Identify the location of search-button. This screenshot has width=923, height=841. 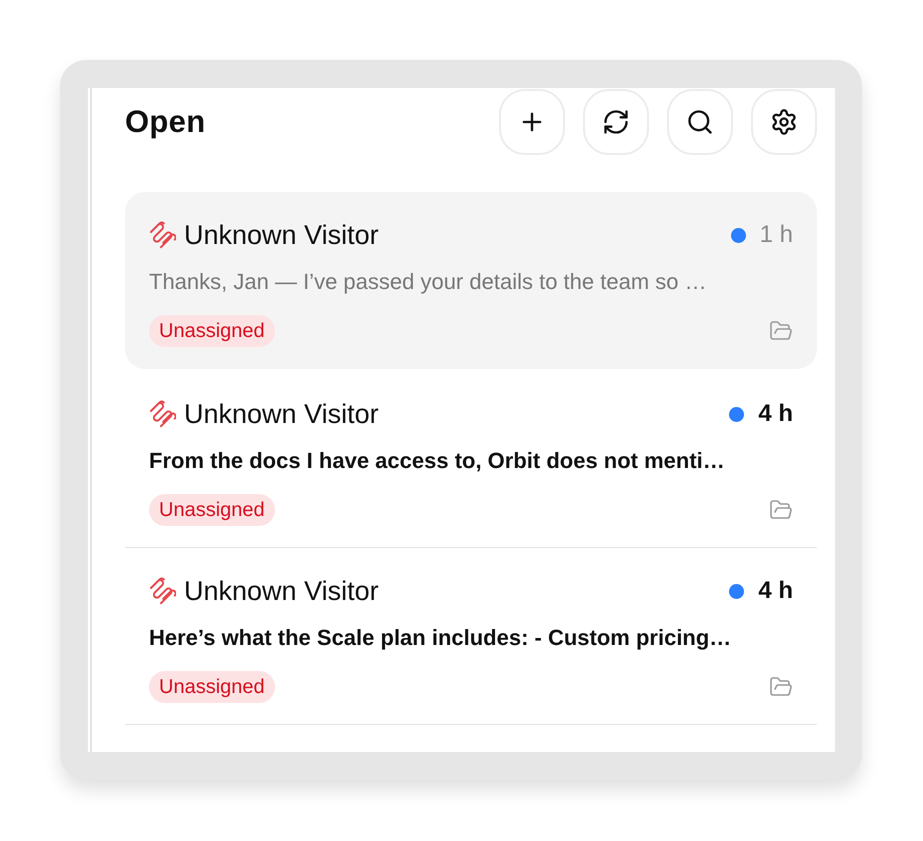
(700, 122).